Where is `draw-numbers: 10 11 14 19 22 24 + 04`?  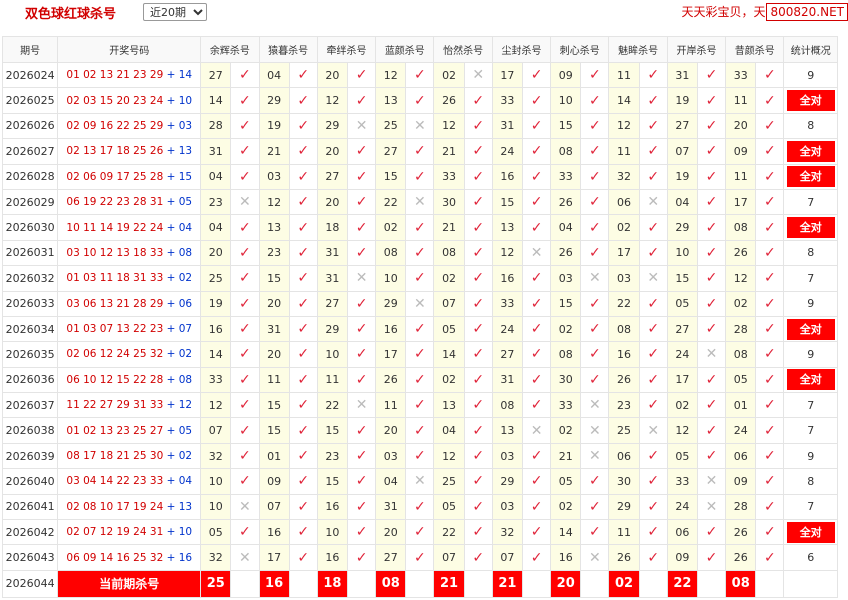
draw-numbers: 10 11 14 19 22 24 + 04 is located at coordinates (129, 227).